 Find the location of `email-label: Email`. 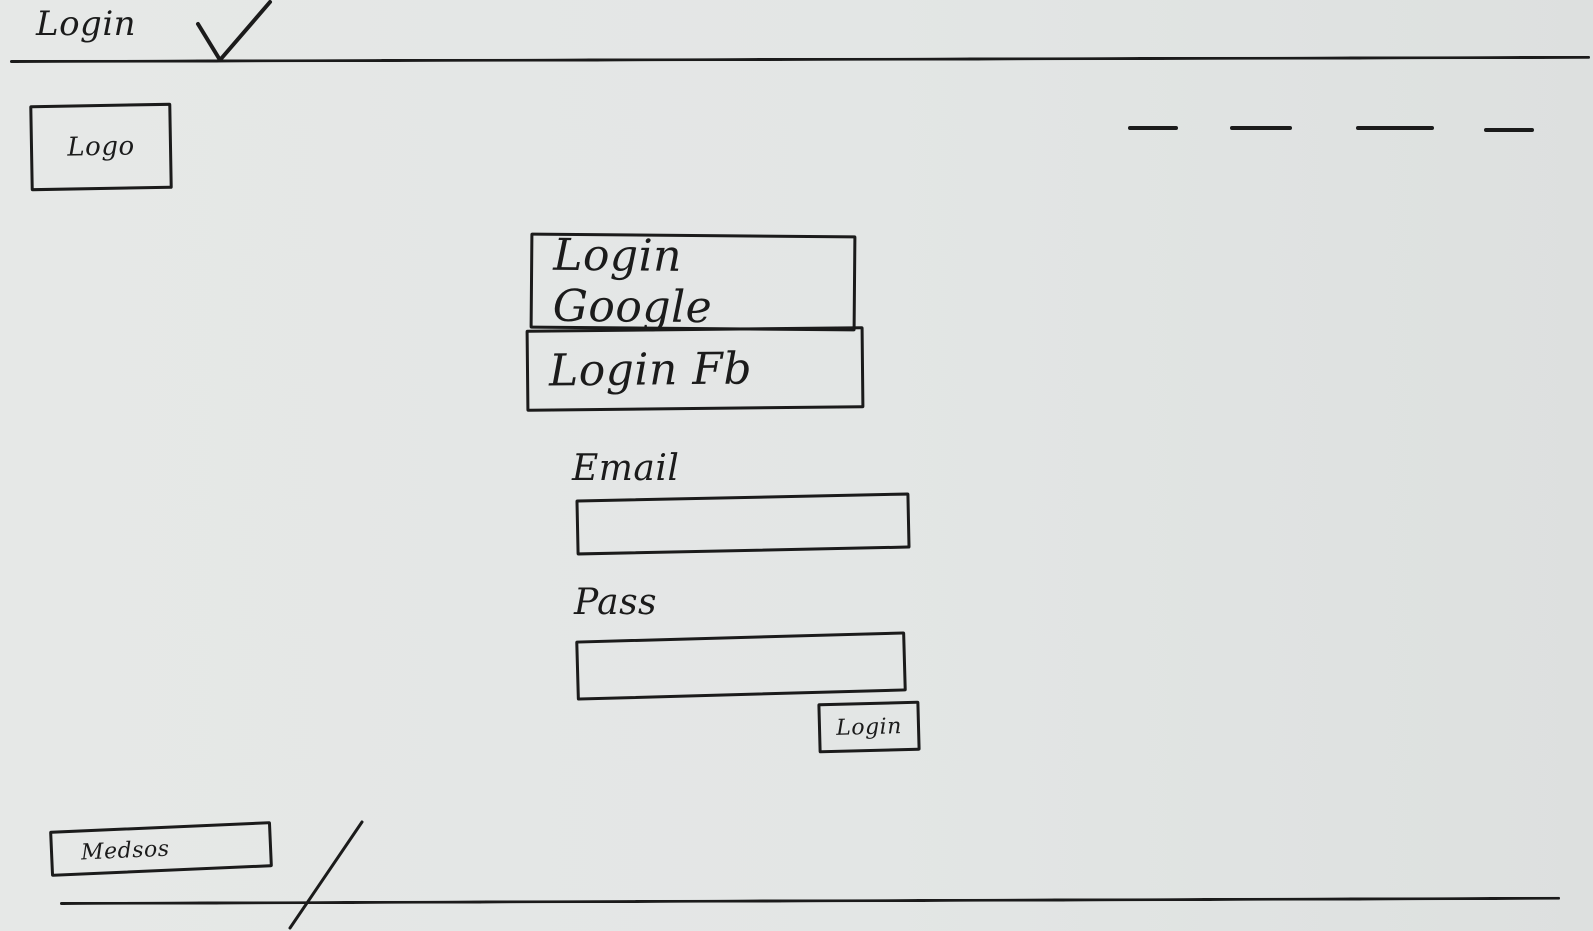

email-label: Email is located at coordinates (626, 468).